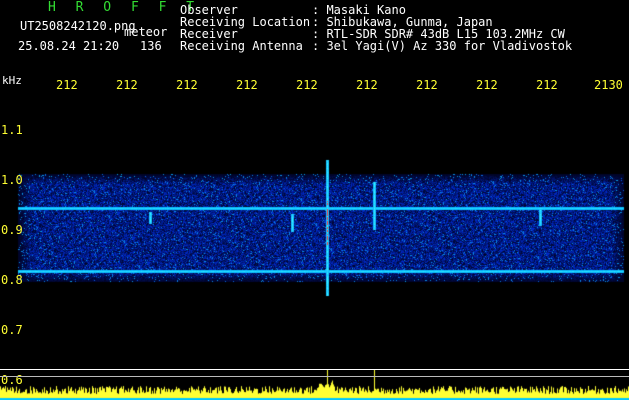  I want to click on station-title: H R O F F T, so click(124, 7).